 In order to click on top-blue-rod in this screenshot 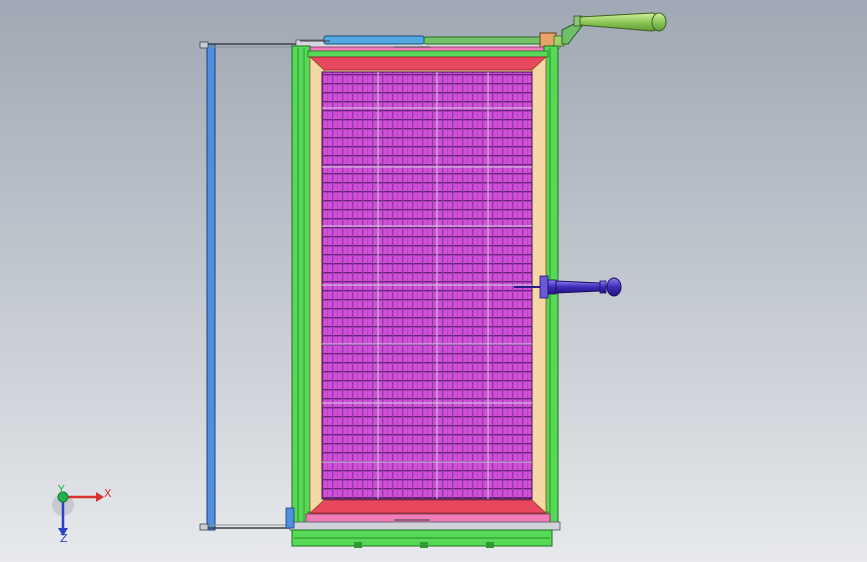, I will do `click(374, 40)`.